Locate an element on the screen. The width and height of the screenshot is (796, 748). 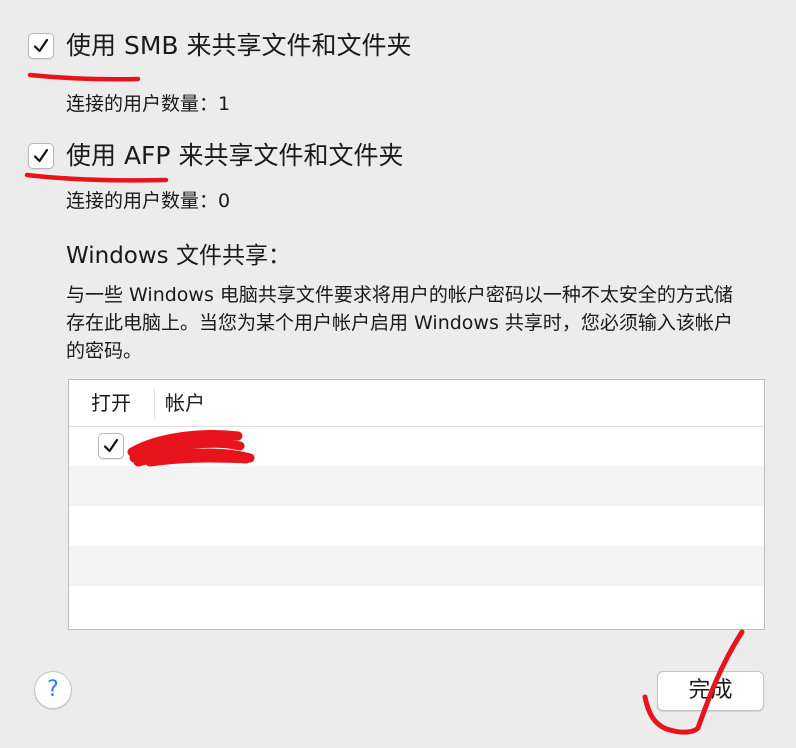
help-button: ? is located at coordinates (53, 690).